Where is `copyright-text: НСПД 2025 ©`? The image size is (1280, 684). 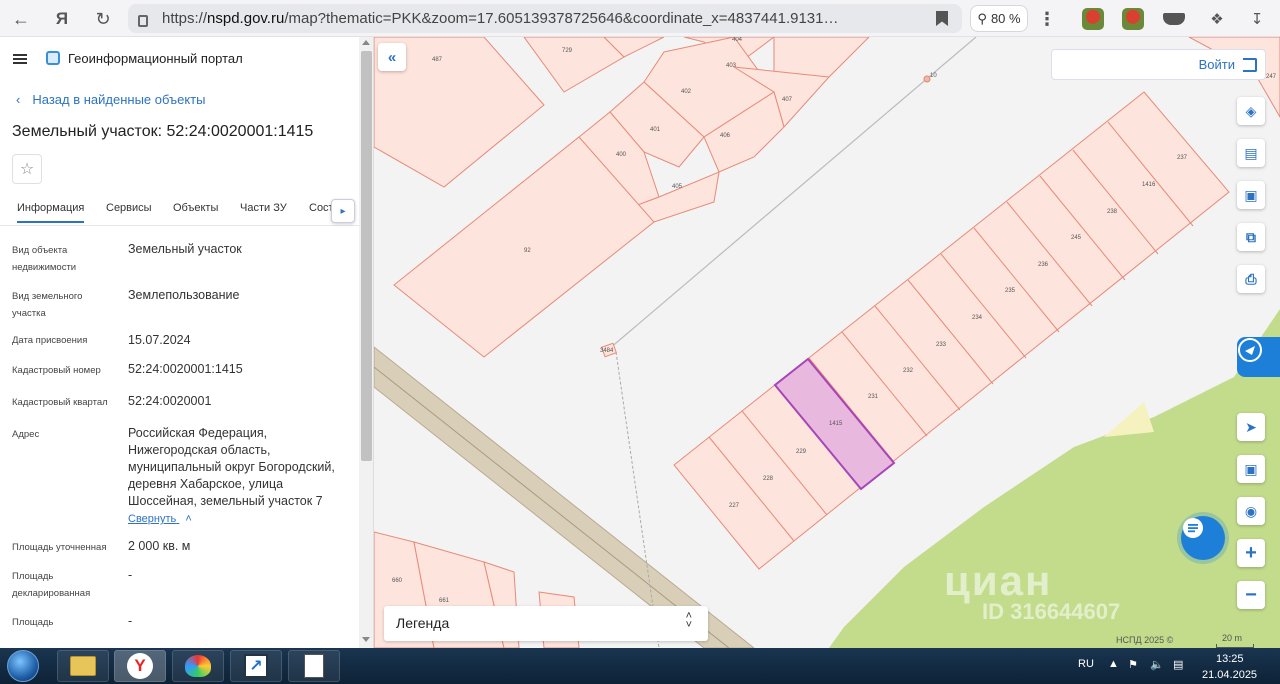
copyright-text: НСПД 2025 © is located at coordinates (1145, 640).